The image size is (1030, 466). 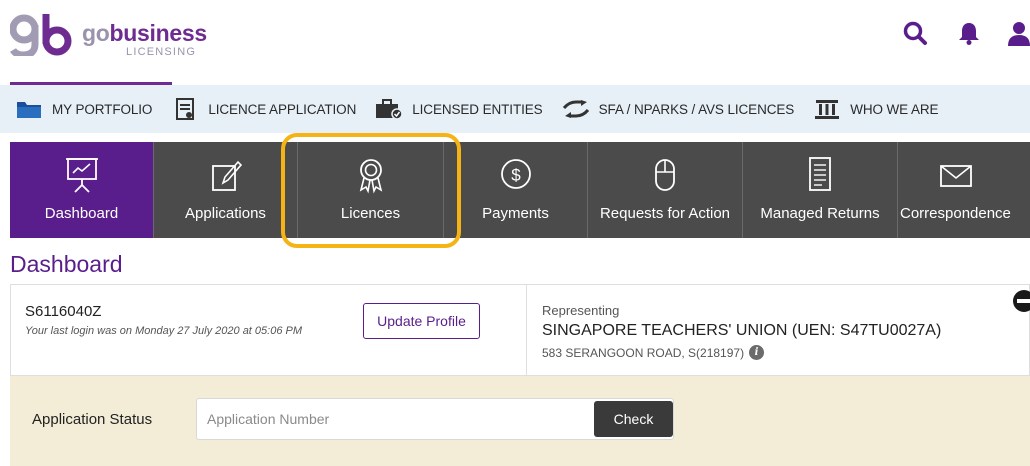 I want to click on tab-applications: Applications, so click(x=226, y=190).